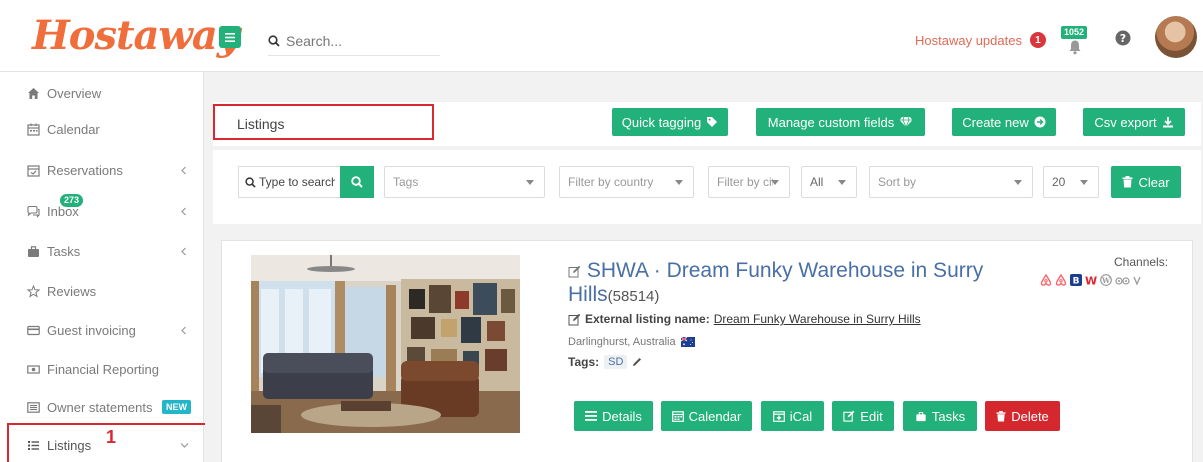 This screenshot has width=1203, height=462. I want to click on sidebar-item-financial-reporting: Financial Reporting, so click(102, 369).